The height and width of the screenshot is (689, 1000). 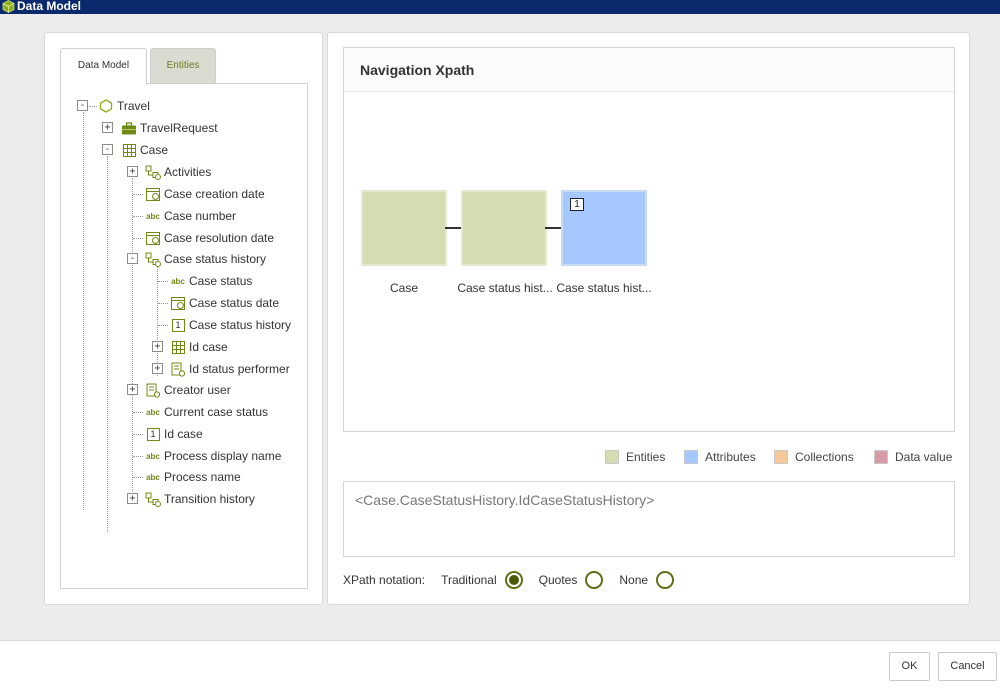 What do you see at coordinates (909, 666) in the screenshot?
I see `ok-button: OK` at bounding box center [909, 666].